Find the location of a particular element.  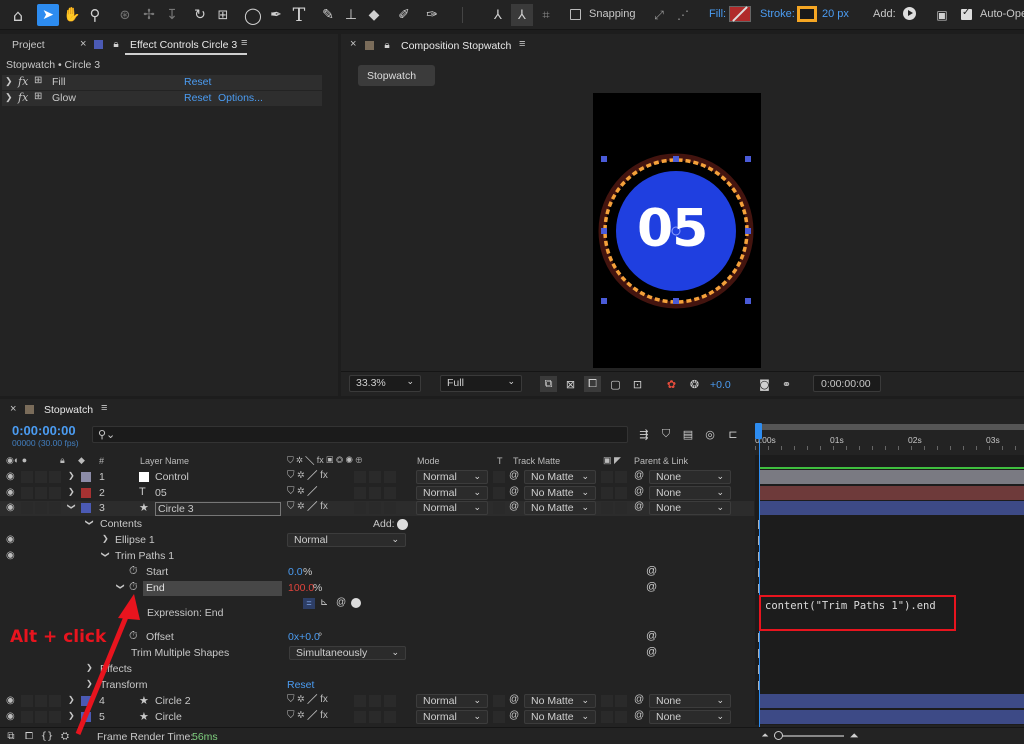

stroke-width-value: 20 px is located at coordinates (835, 14).